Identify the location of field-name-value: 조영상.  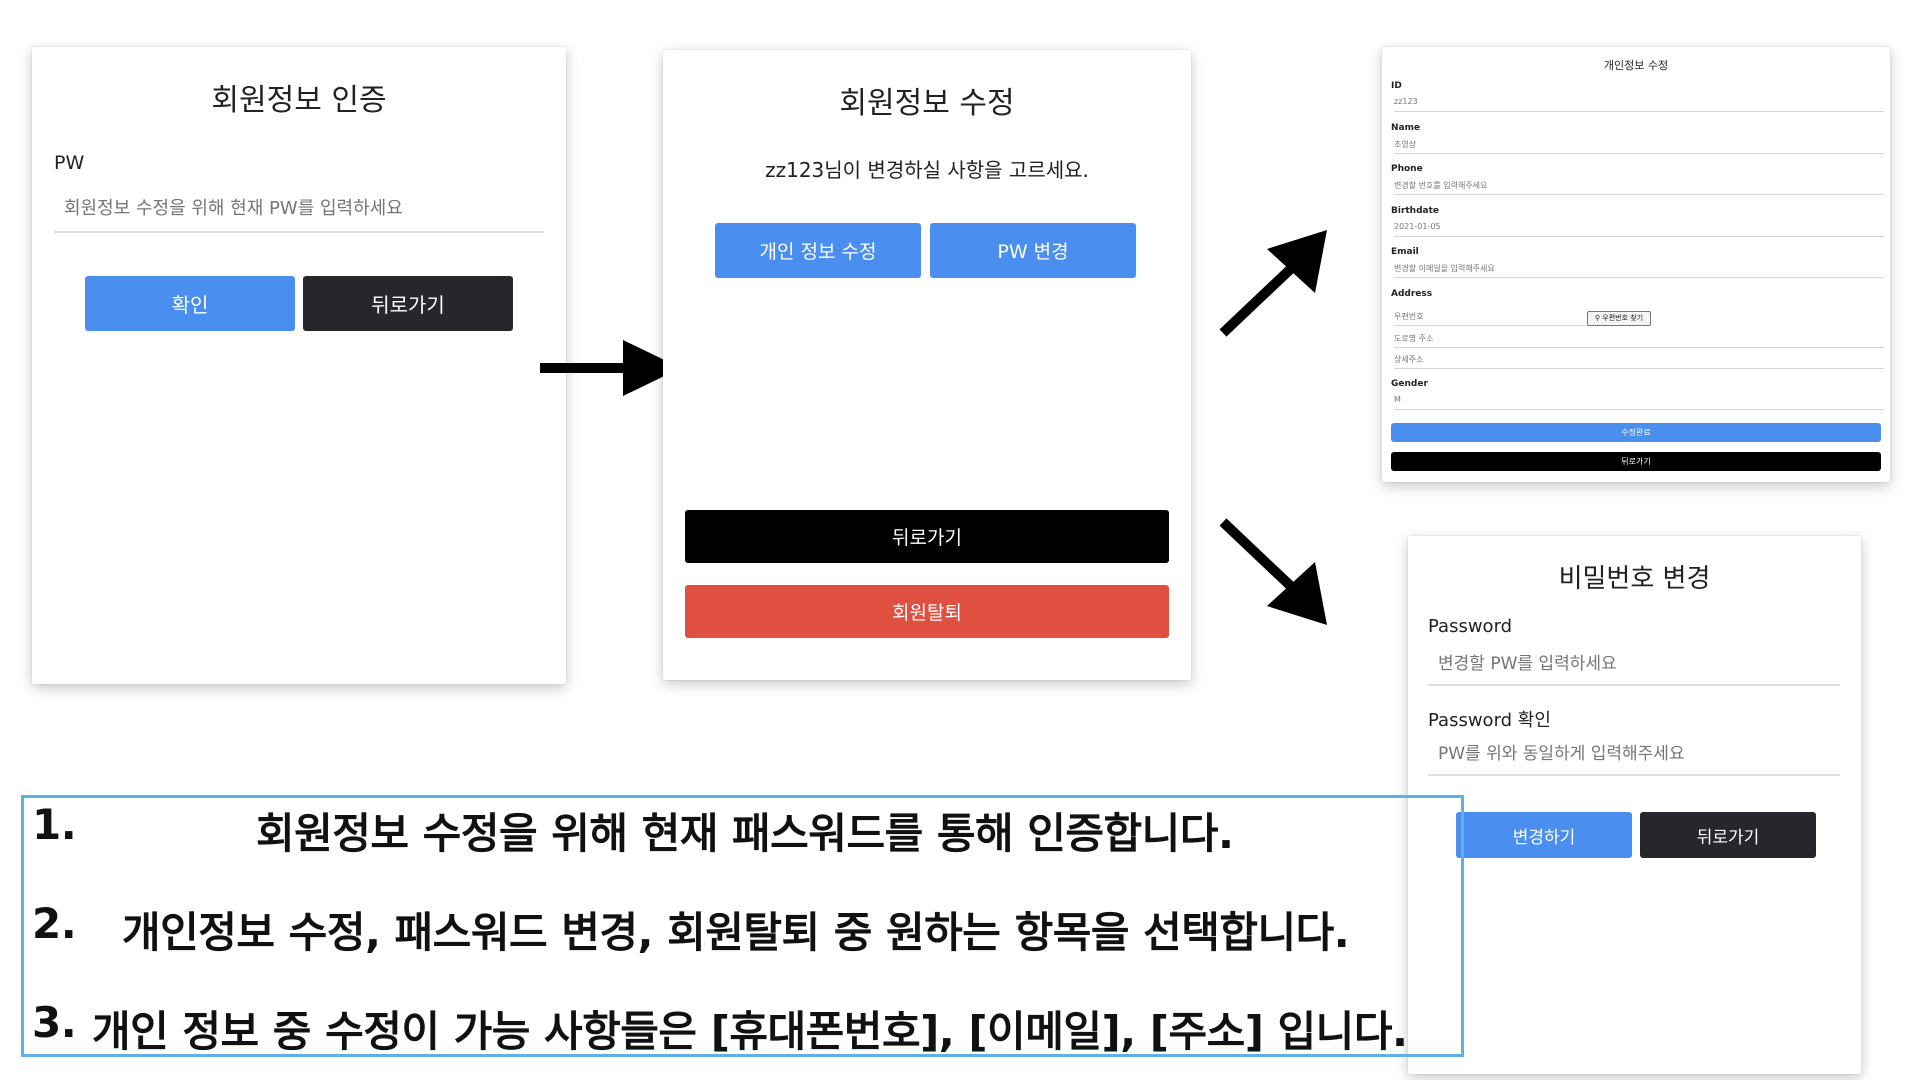
(1639, 146).